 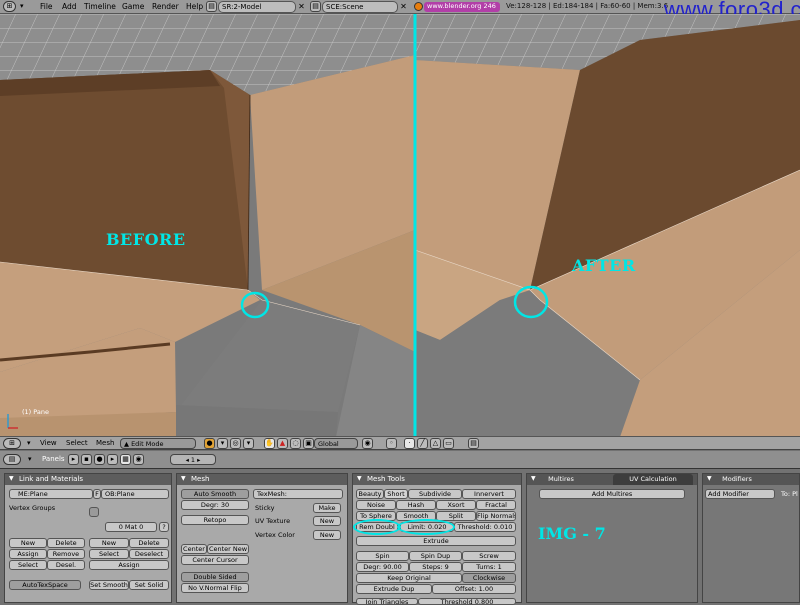 What do you see at coordinates (474, 589) in the screenshot?
I see `offset-field: Offset: 1.00` at bounding box center [474, 589].